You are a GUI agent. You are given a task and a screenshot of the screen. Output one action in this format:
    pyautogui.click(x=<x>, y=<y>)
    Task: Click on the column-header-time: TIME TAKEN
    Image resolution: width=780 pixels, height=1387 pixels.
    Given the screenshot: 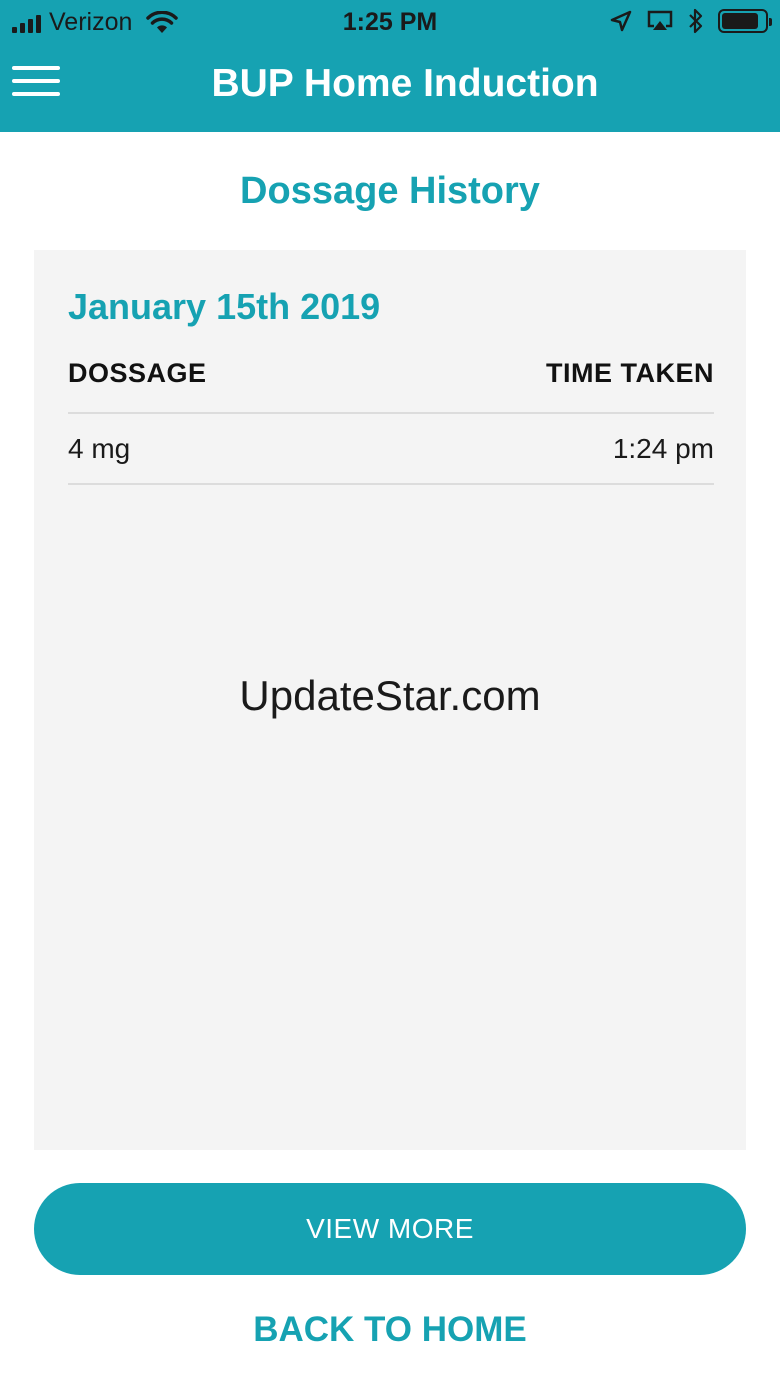 What is the action you would take?
    pyautogui.click(x=630, y=373)
    